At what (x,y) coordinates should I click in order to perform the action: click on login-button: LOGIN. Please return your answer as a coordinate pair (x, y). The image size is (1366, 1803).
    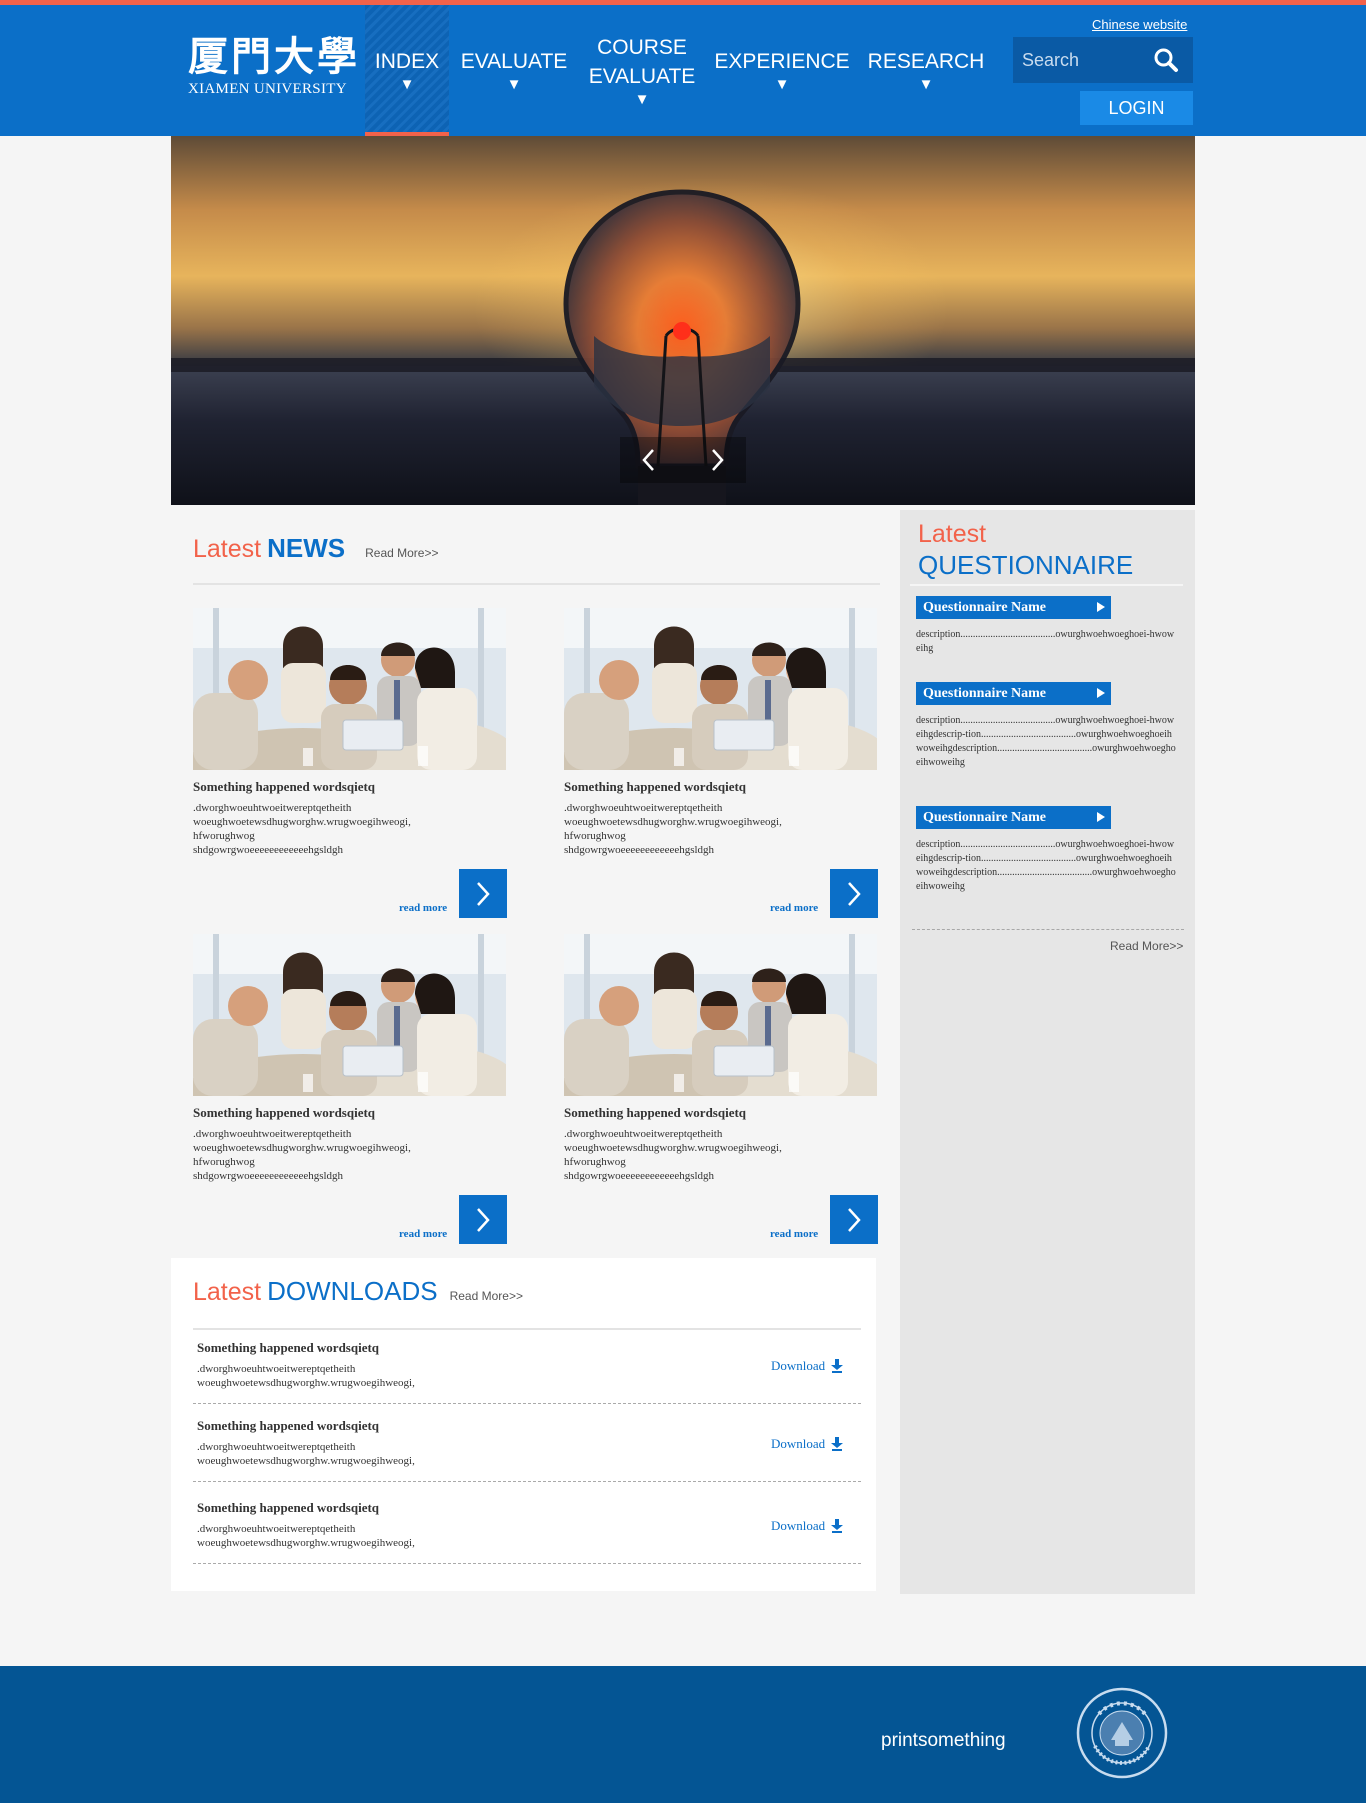
    Looking at the image, I should click on (1136, 108).